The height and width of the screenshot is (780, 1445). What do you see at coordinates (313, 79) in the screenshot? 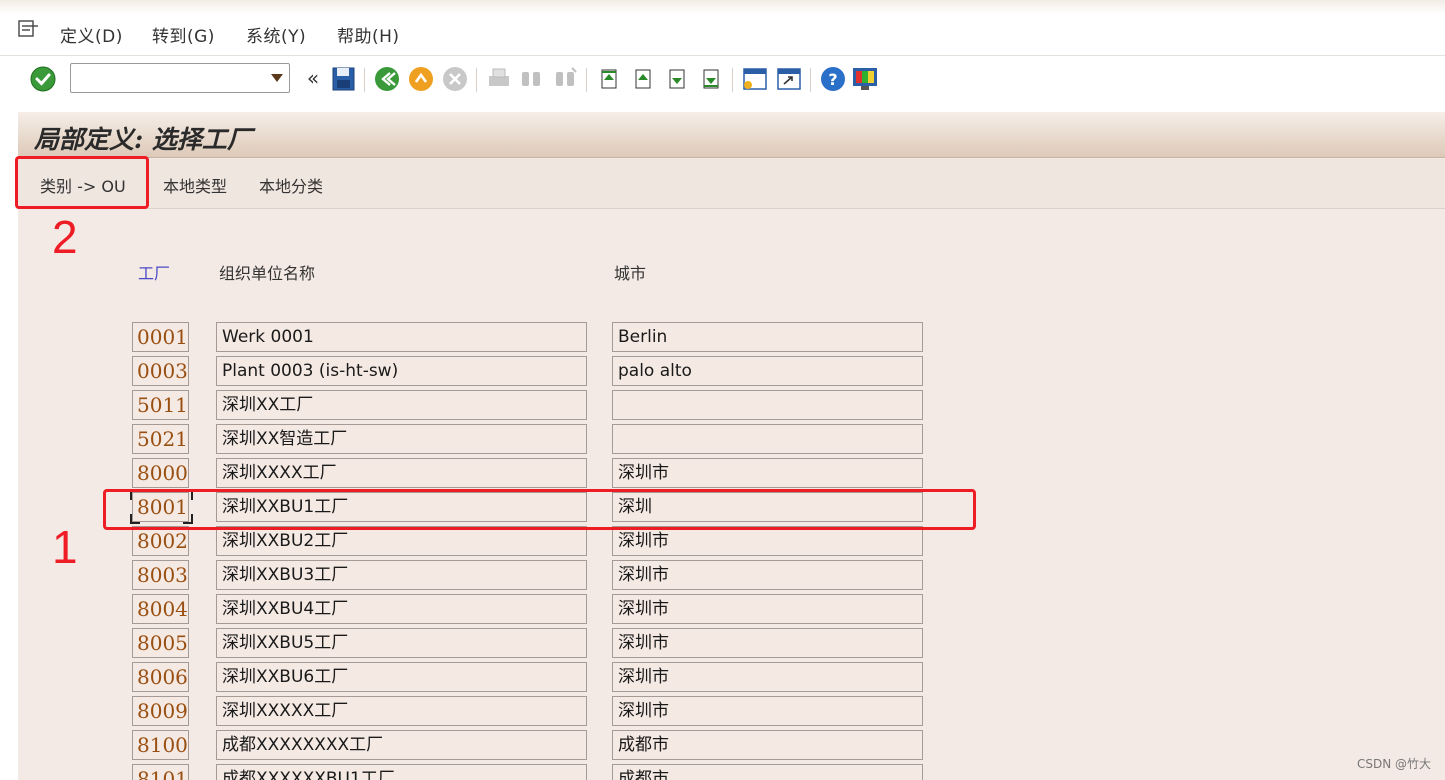
I see `back-double-chevron-icon: «` at bounding box center [313, 79].